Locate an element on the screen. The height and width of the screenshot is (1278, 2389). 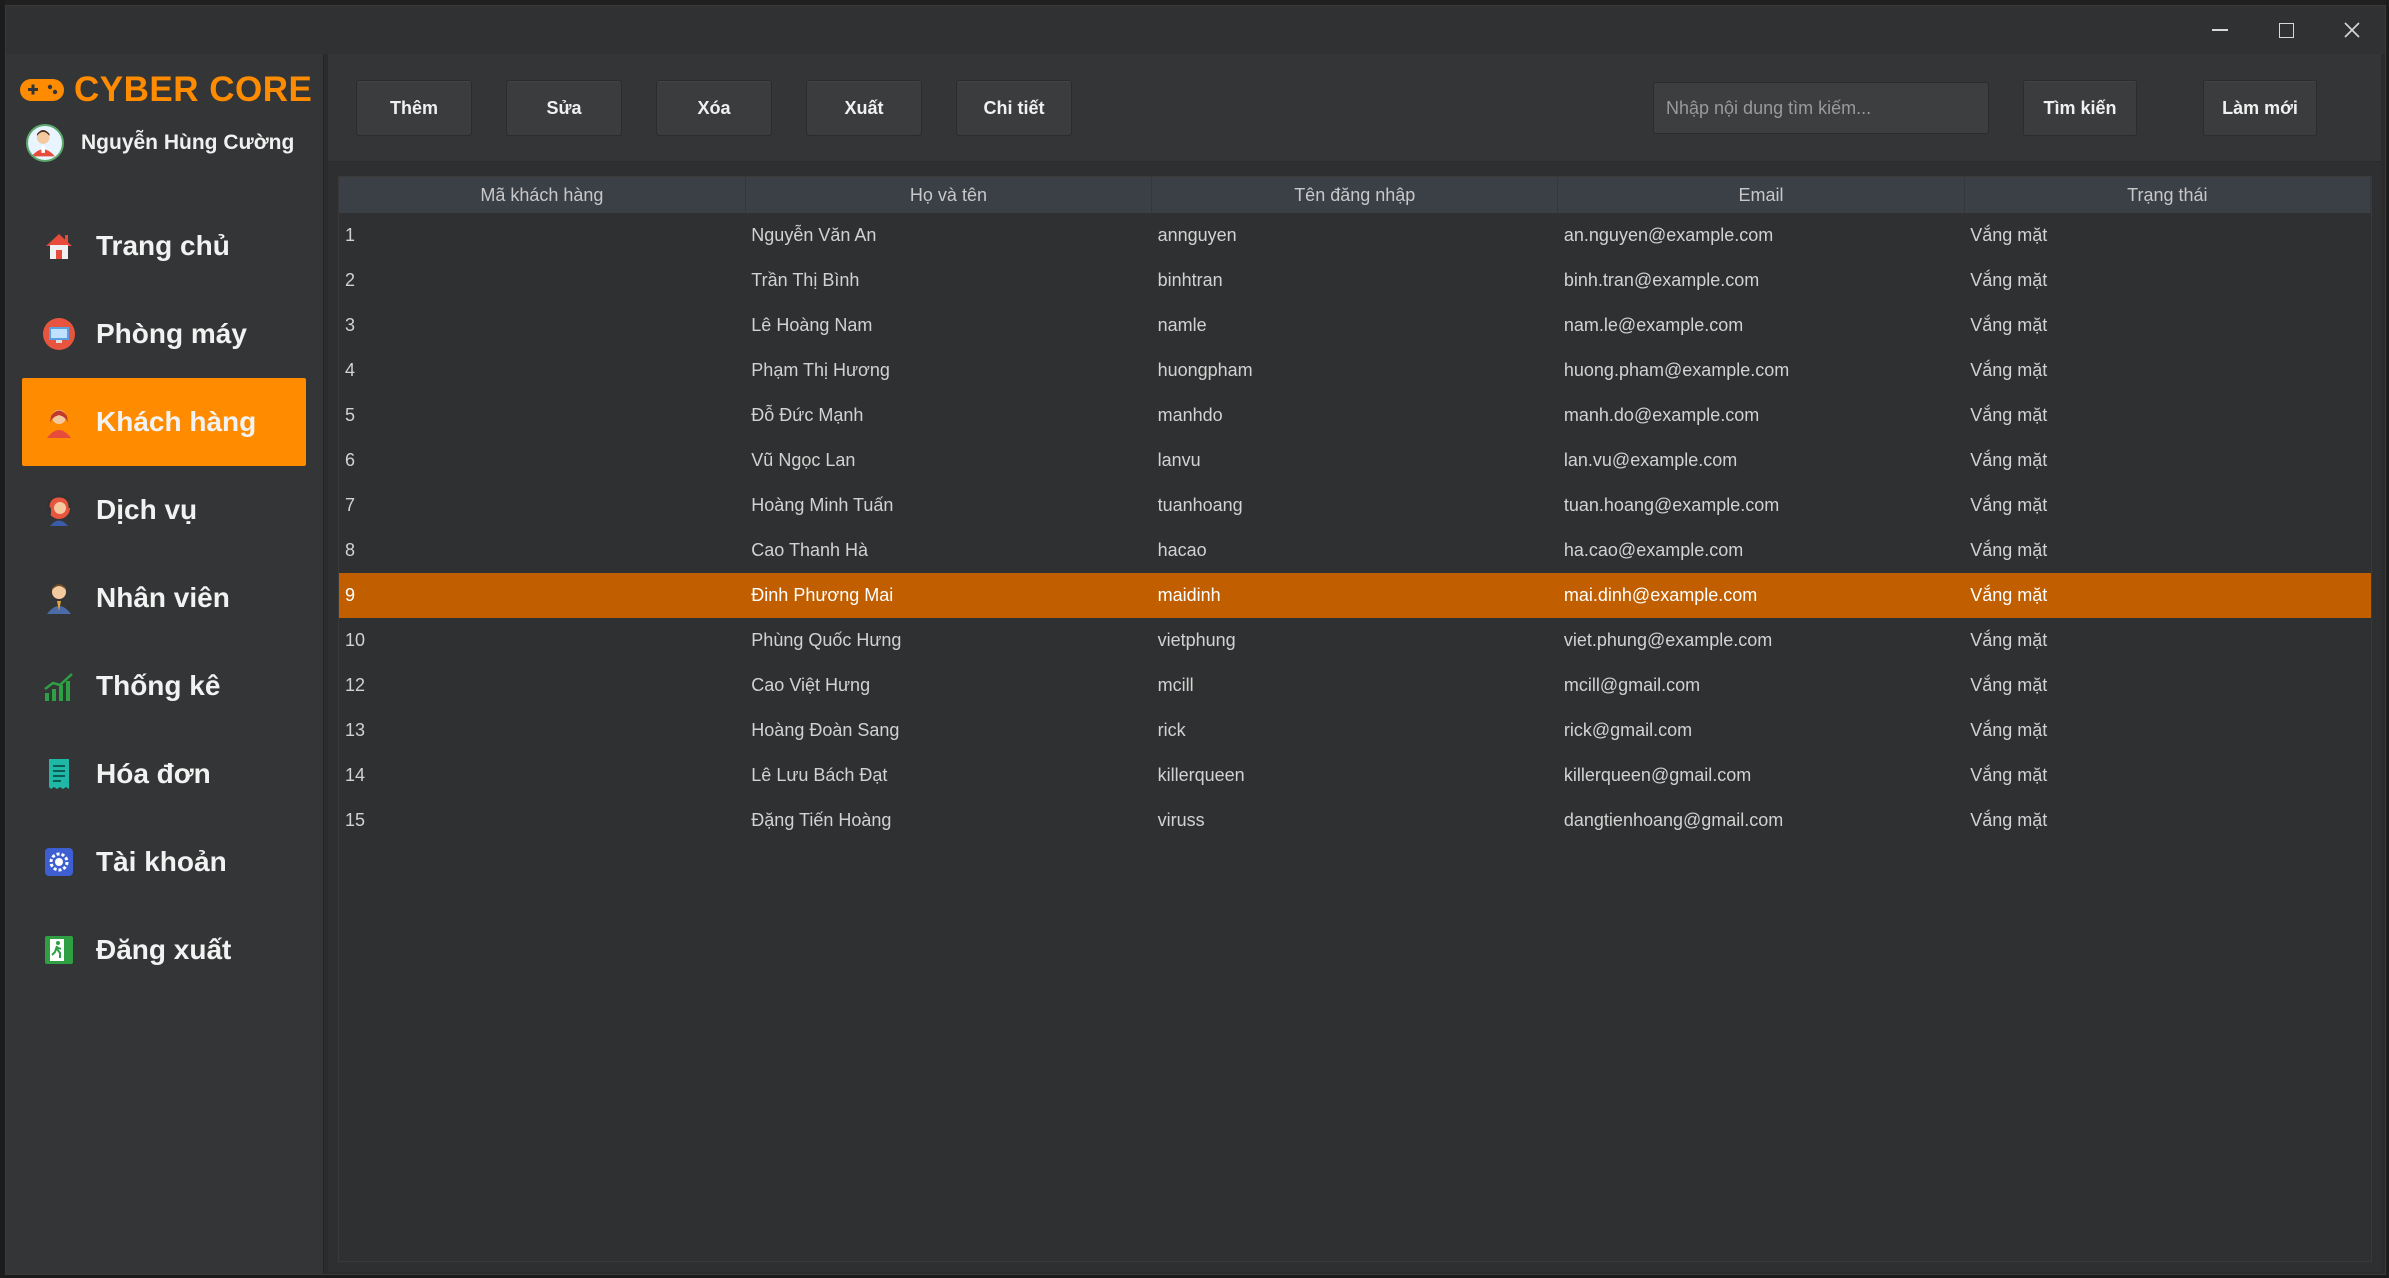
column-header-name: Họ và tên is located at coordinates (949, 195).